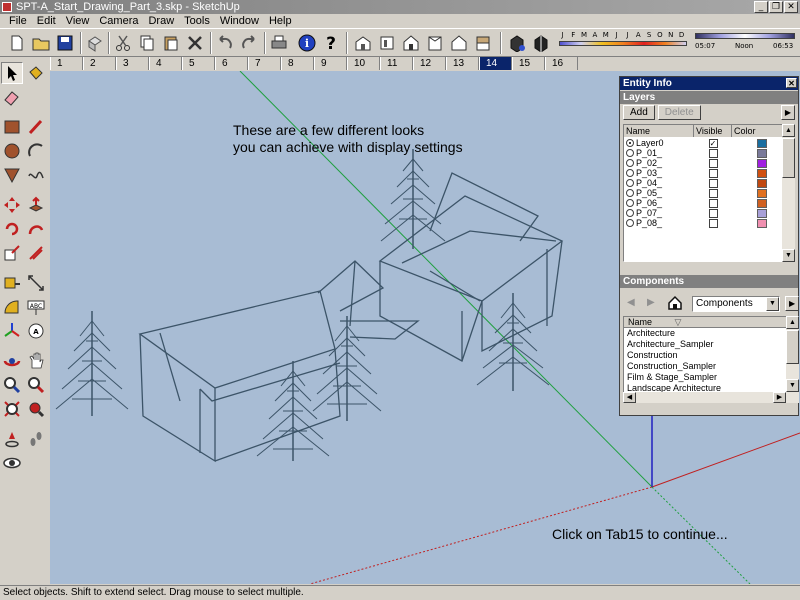 The height and width of the screenshot is (600, 800). What do you see at coordinates (12, 409) in the screenshot?
I see `zoom-extents-icon` at bounding box center [12, 409].